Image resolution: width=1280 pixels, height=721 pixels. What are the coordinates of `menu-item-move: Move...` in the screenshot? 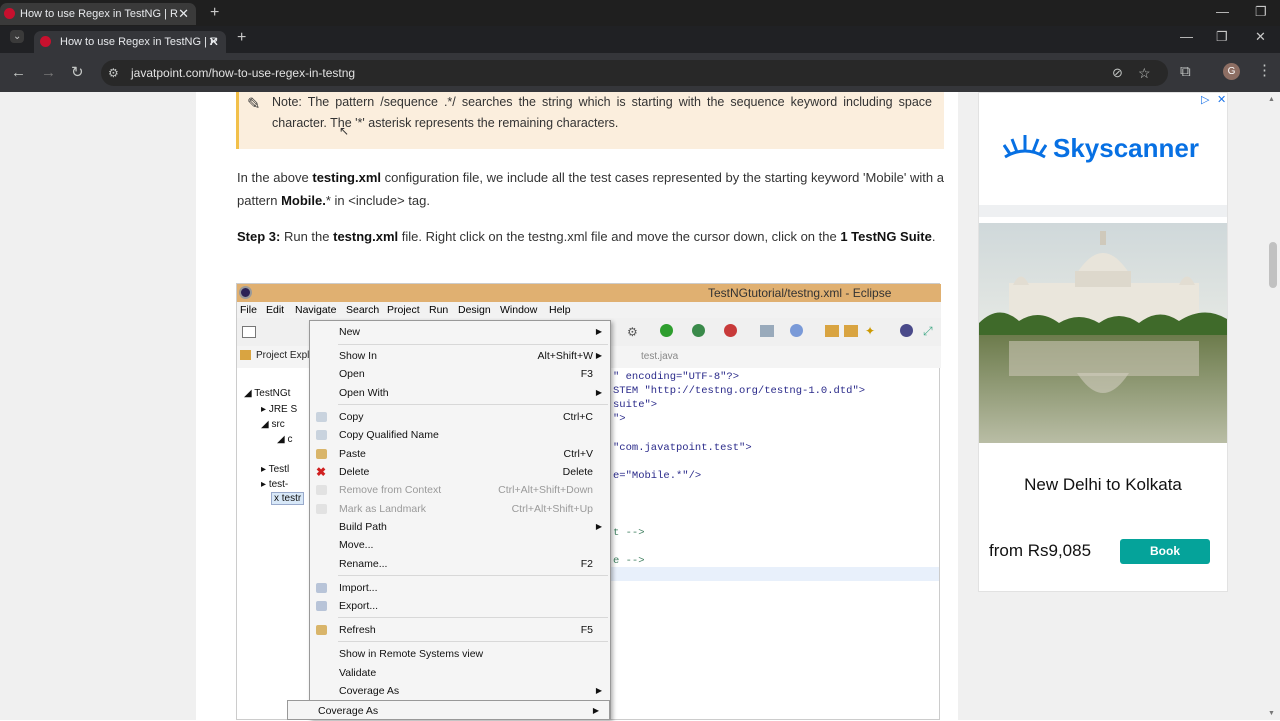 It's located at (460, 545).